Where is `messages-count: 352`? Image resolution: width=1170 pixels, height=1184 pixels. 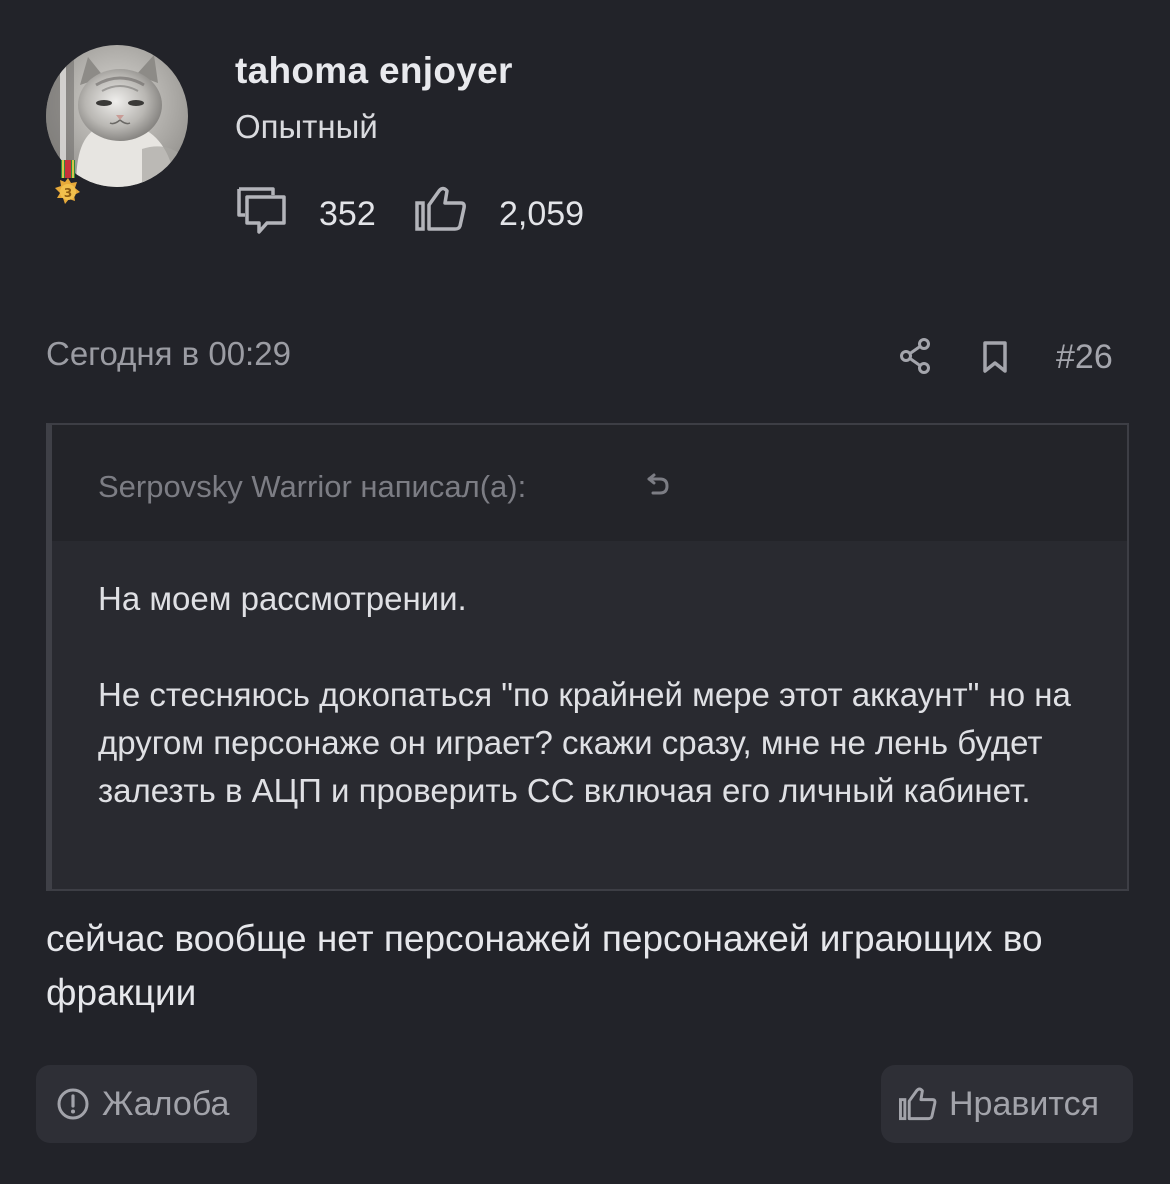
messages-count: 352 is located at coordinates (347, 214).